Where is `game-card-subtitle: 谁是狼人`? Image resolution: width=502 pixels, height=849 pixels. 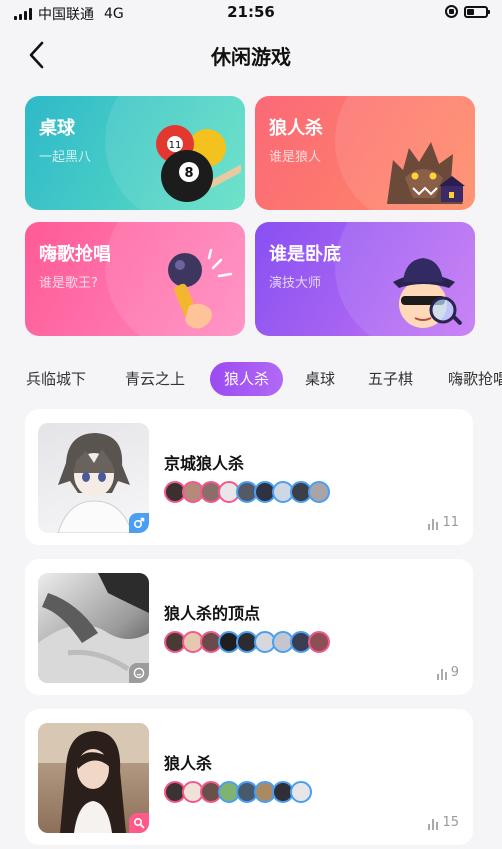 game-card-subtitle: 谁是狼人 is located at coordinates (295, 157).